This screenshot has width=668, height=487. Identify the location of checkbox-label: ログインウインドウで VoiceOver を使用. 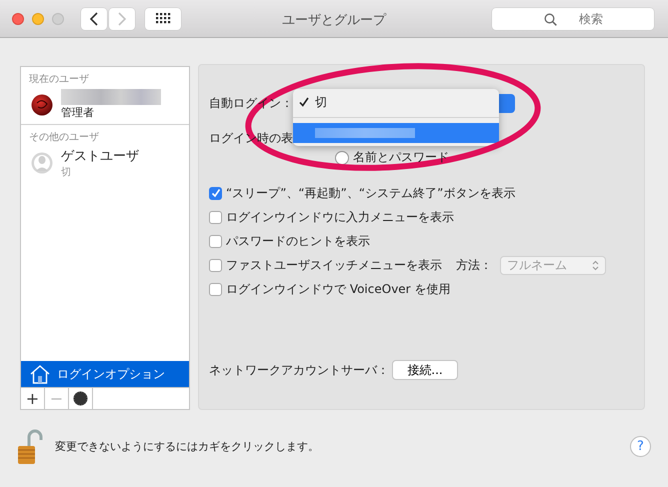
(338, 289).